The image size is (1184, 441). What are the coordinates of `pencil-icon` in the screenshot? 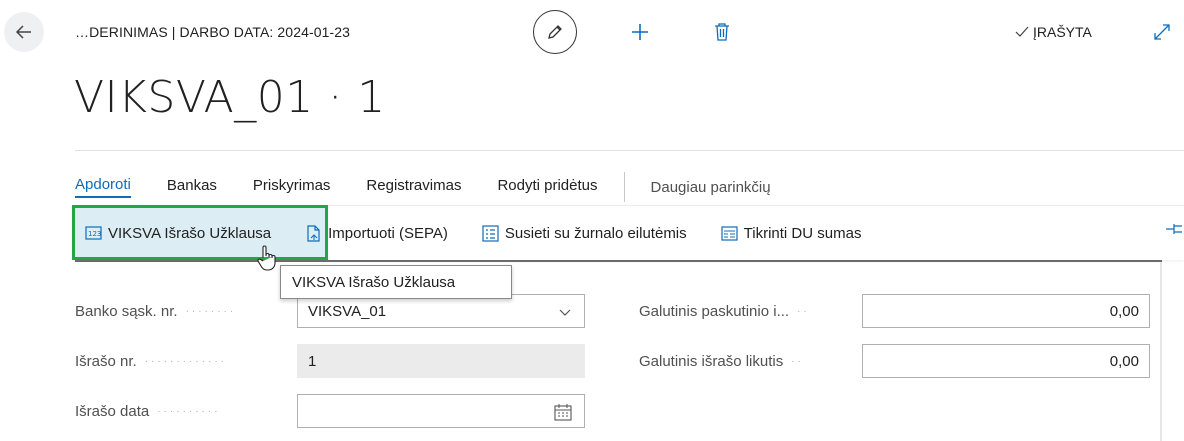 It's located at (555, 32).